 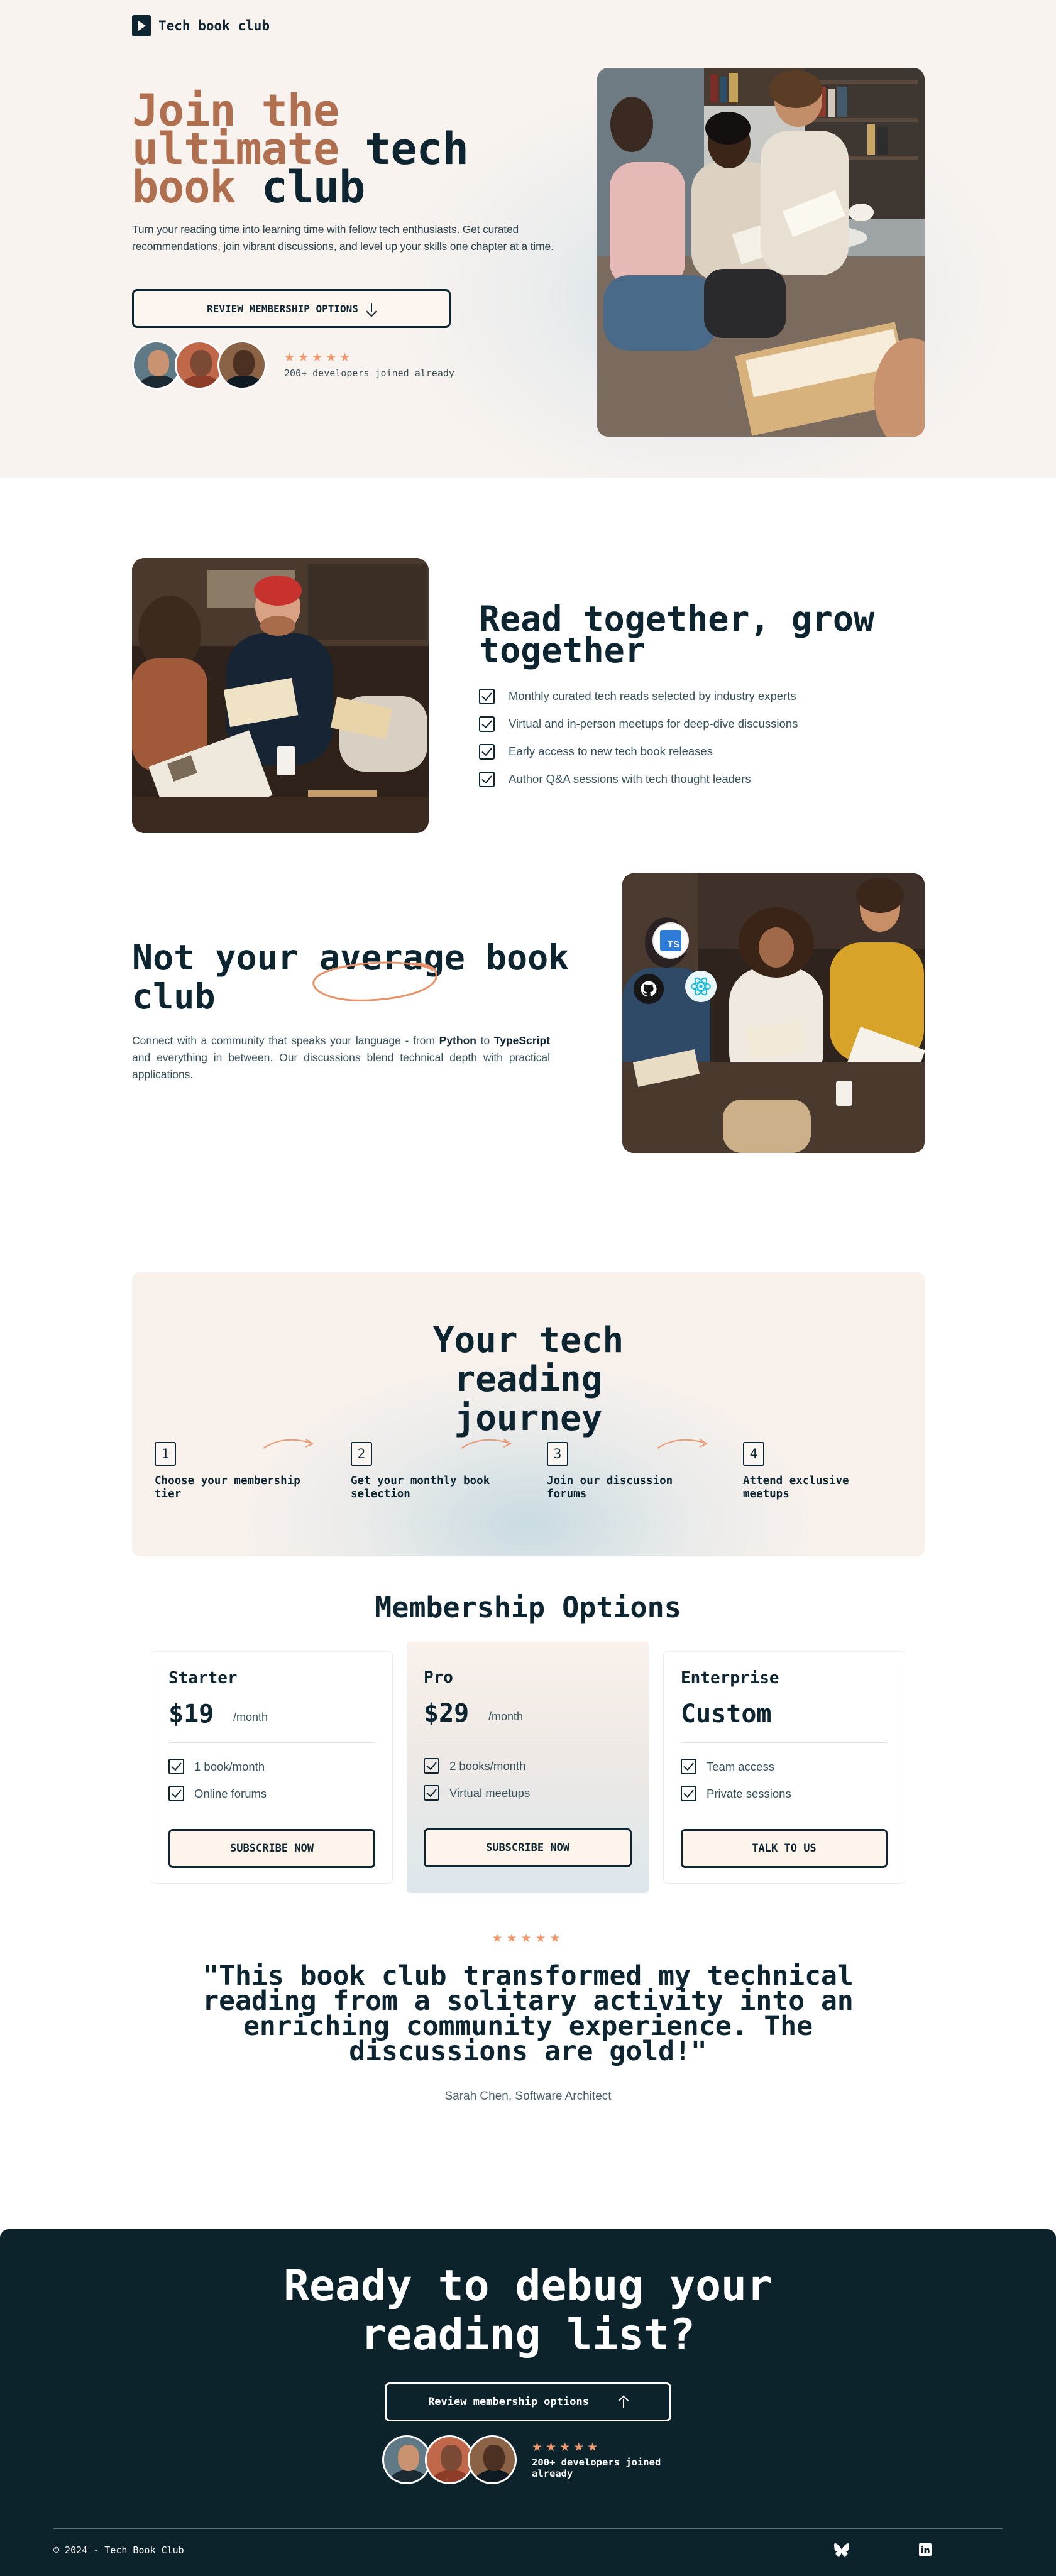 I want to click on testimonial-author: Sarah Chen, Software Architect, so click(x=528, y=2097).